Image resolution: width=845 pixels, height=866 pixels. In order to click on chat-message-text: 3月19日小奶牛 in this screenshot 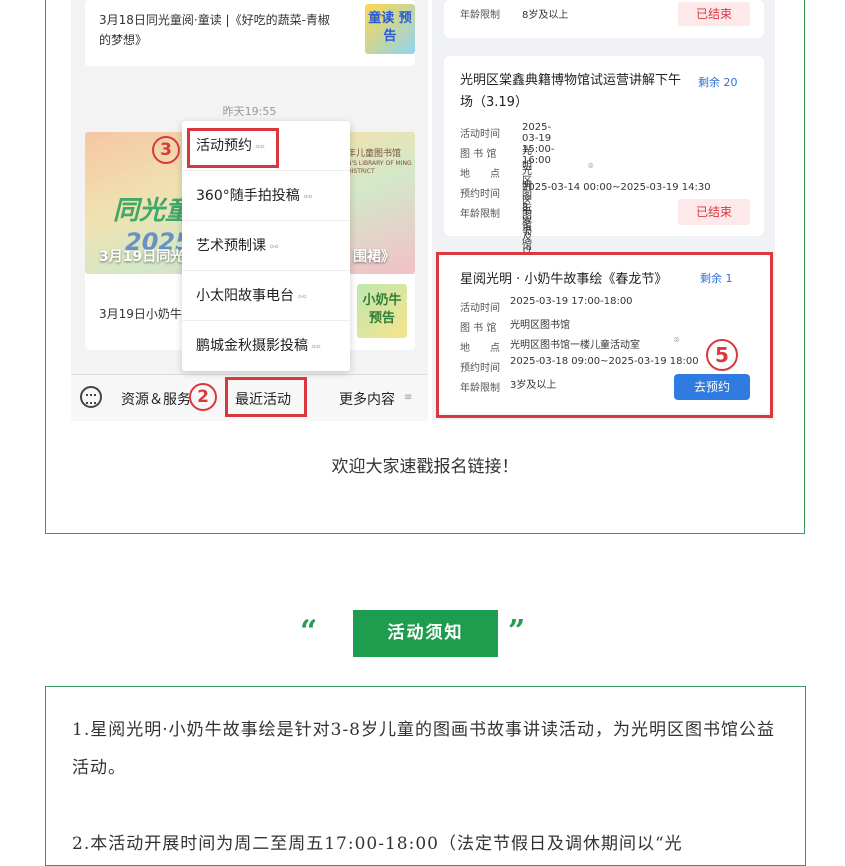, I will do `click(140, 314)`.